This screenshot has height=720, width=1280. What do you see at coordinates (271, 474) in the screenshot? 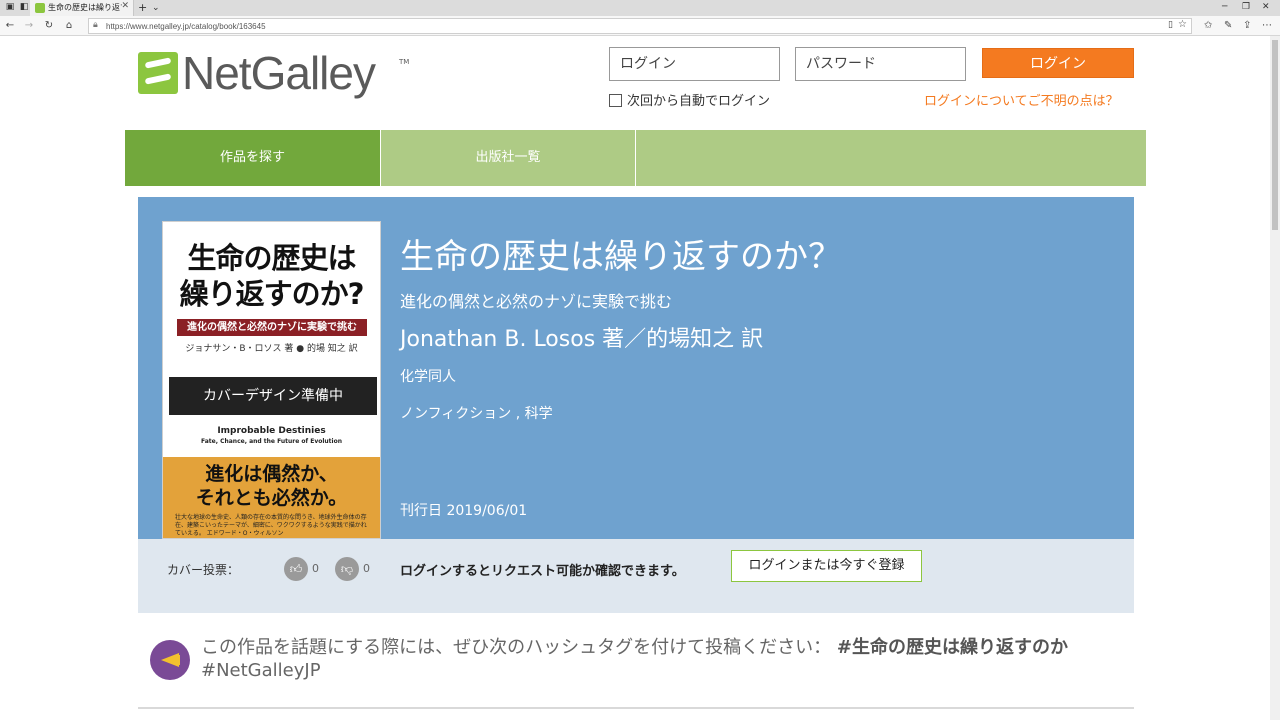
I see `cover-catch-line1: 進化は偶然か、` at bounding box center [271, 474].